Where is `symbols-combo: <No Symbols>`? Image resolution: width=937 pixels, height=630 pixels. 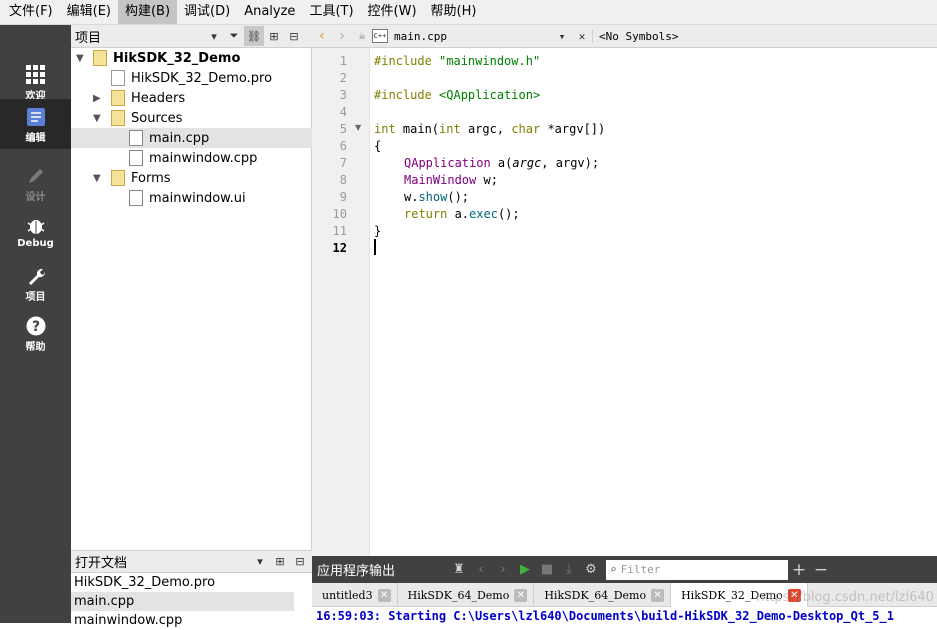 symbols-combo: <No Symbols> is located at coordinates (635, 36).